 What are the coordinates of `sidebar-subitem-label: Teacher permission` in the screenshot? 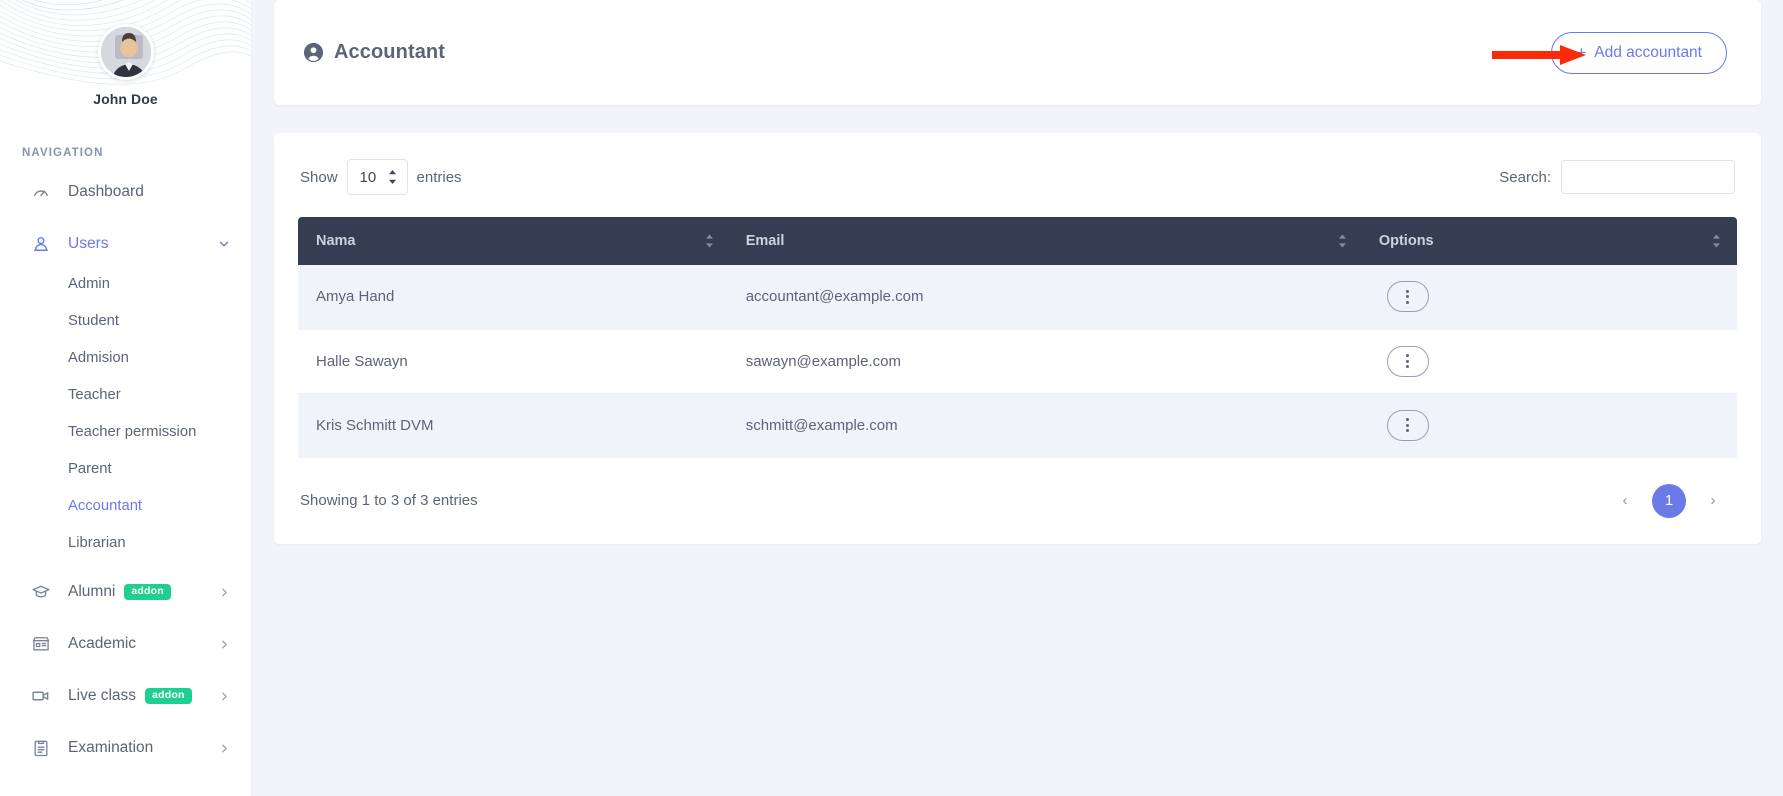 It's located at (132, 431).